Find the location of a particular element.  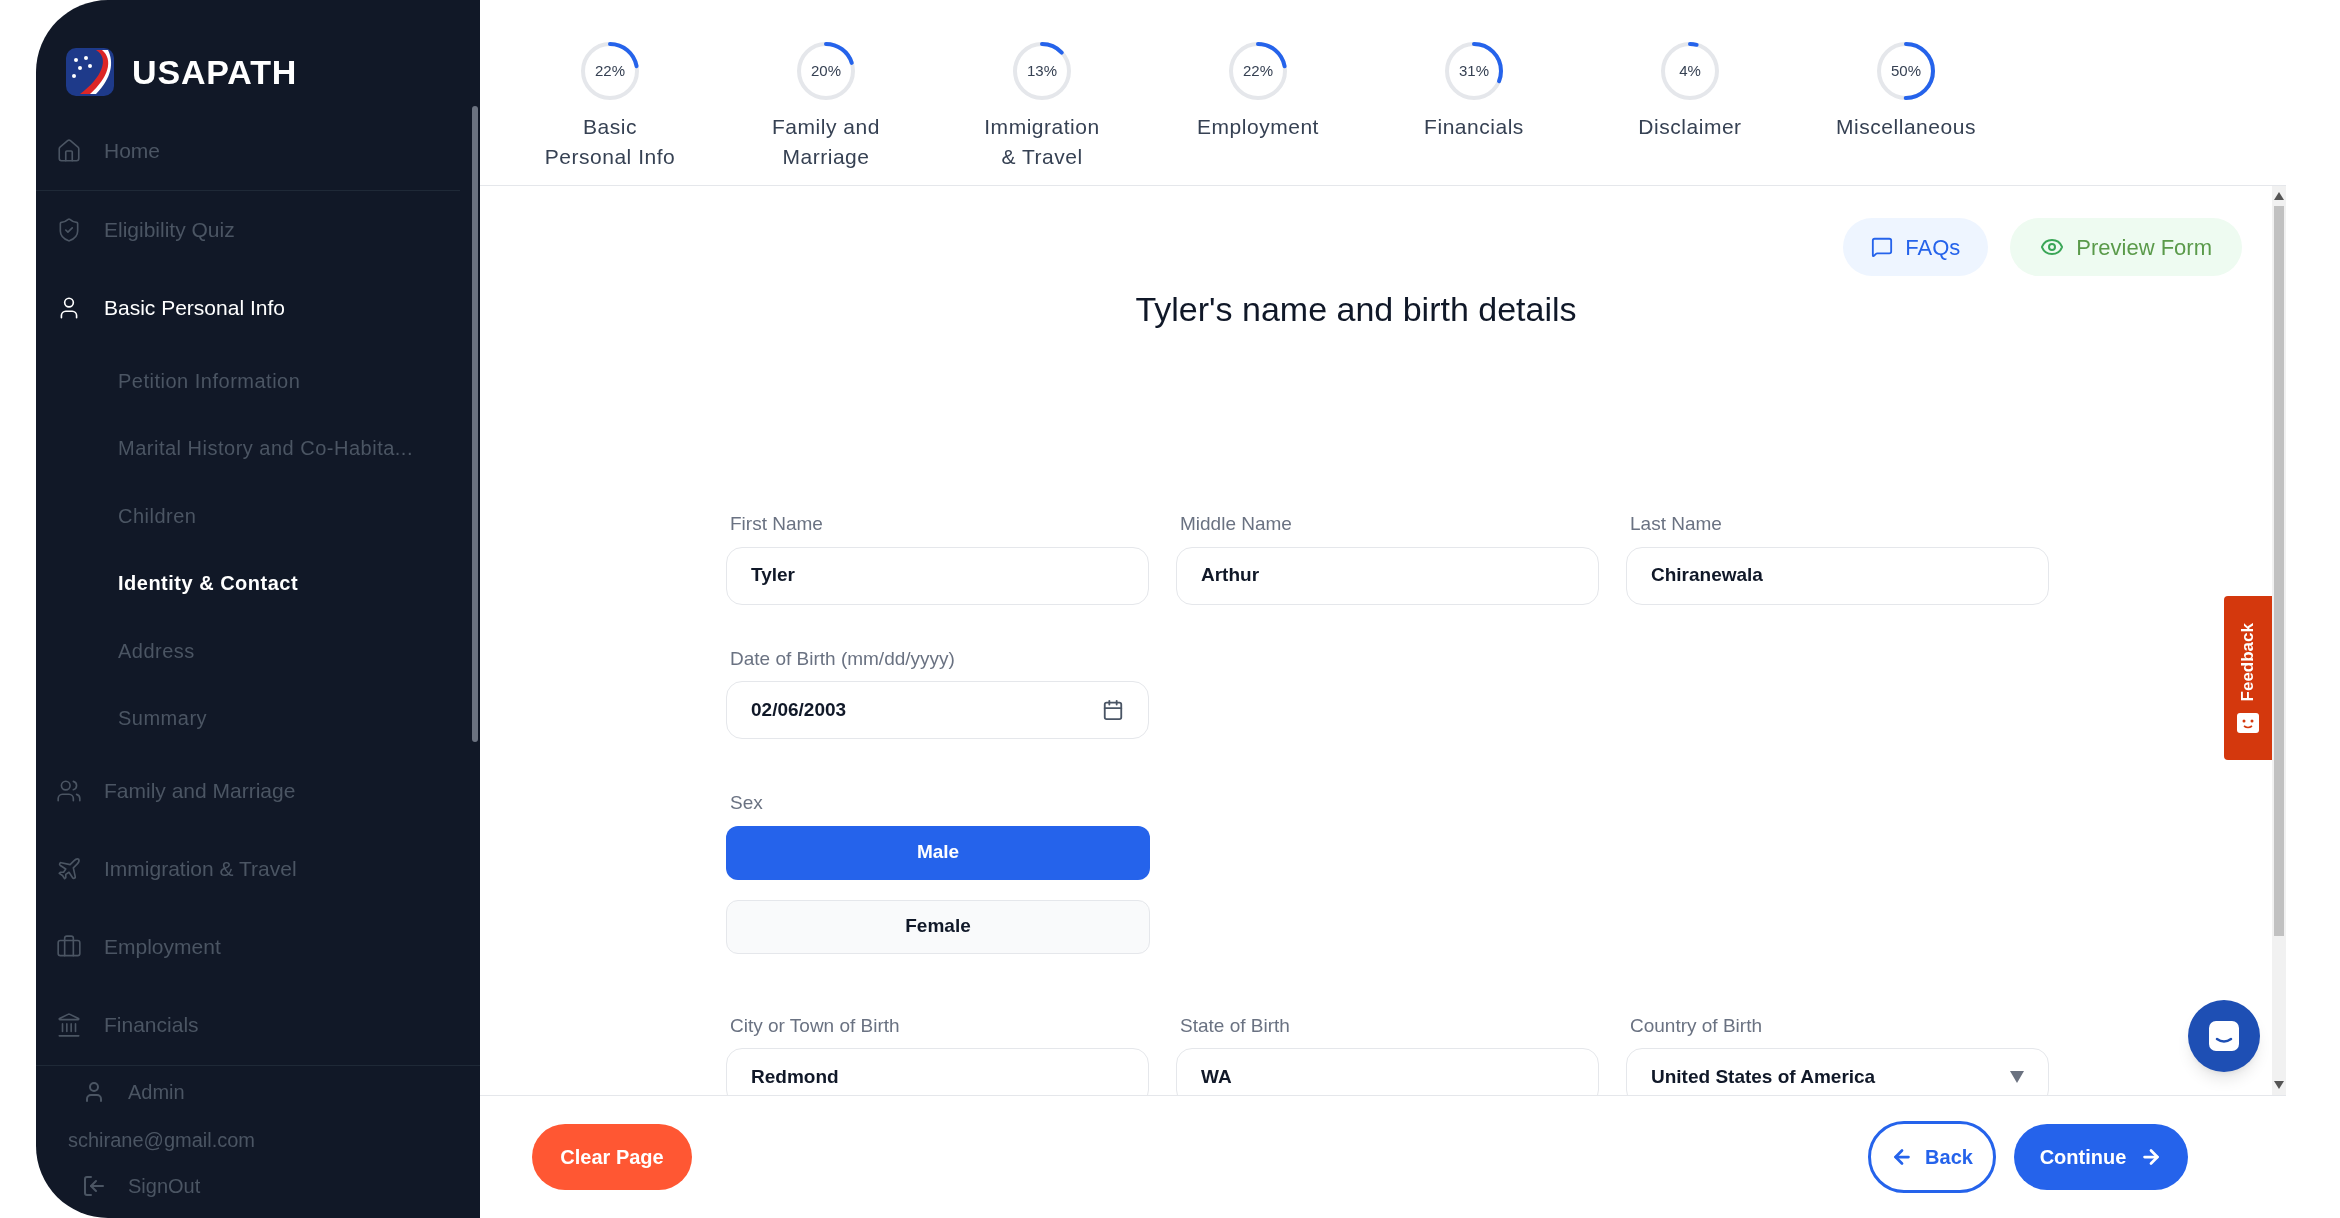

caret-icon is located at coordinates (2017, 1077).